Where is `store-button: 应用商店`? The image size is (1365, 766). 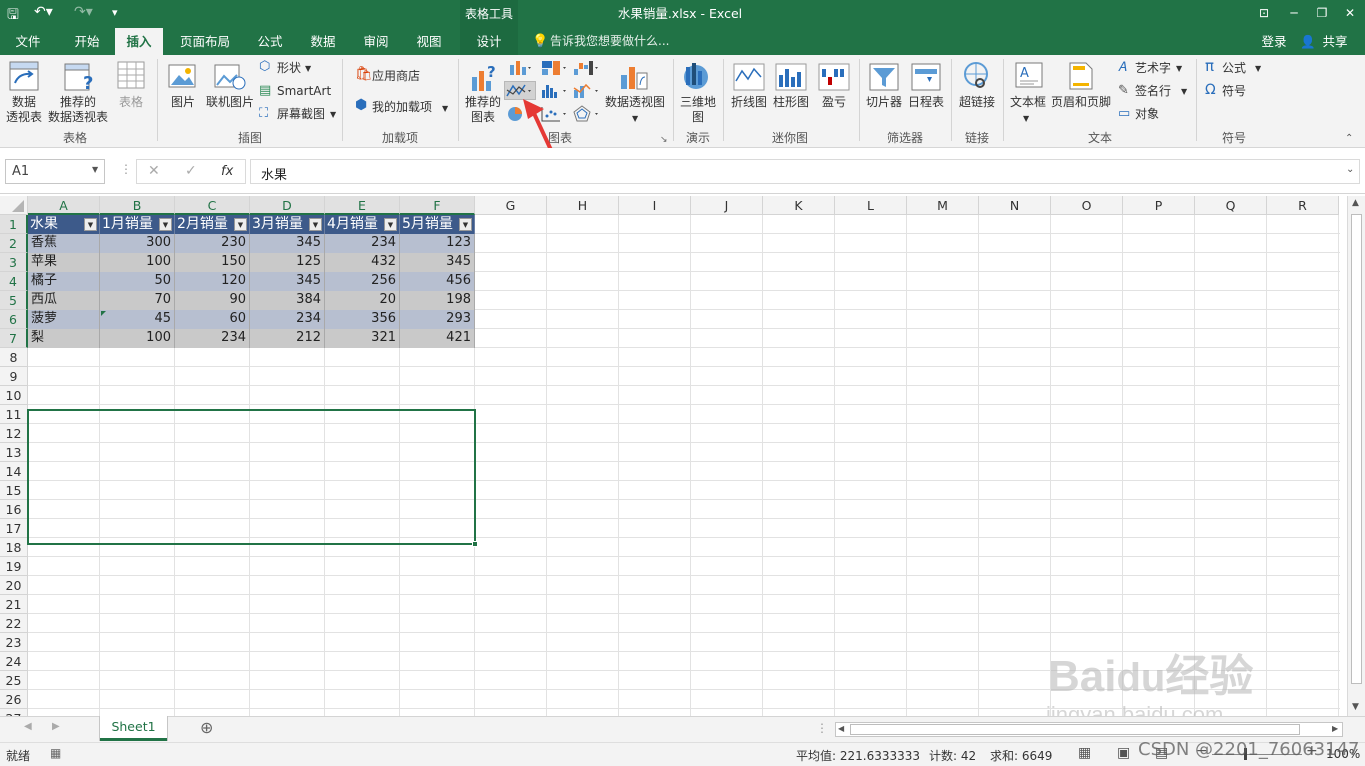
store-button: 应用商店 is located at coordinates (396, 76).